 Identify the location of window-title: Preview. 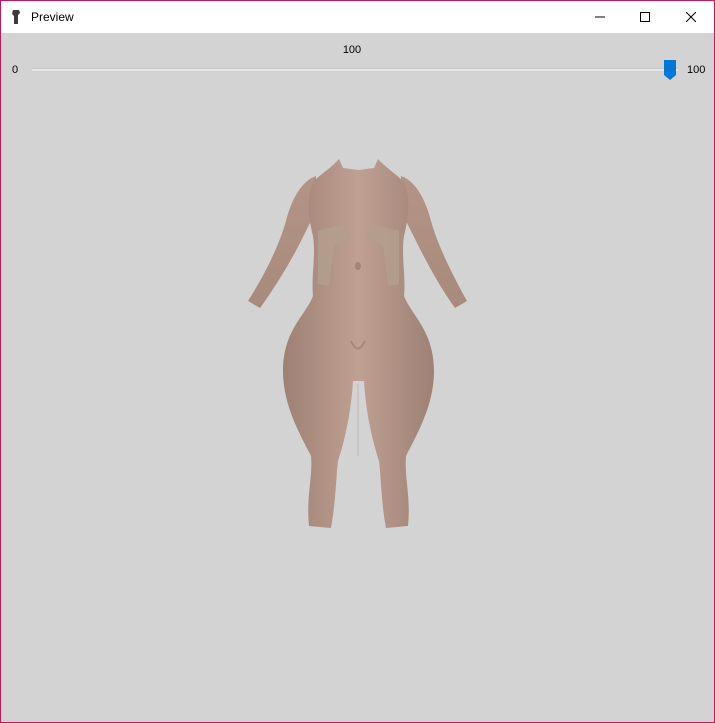
(52, 17).